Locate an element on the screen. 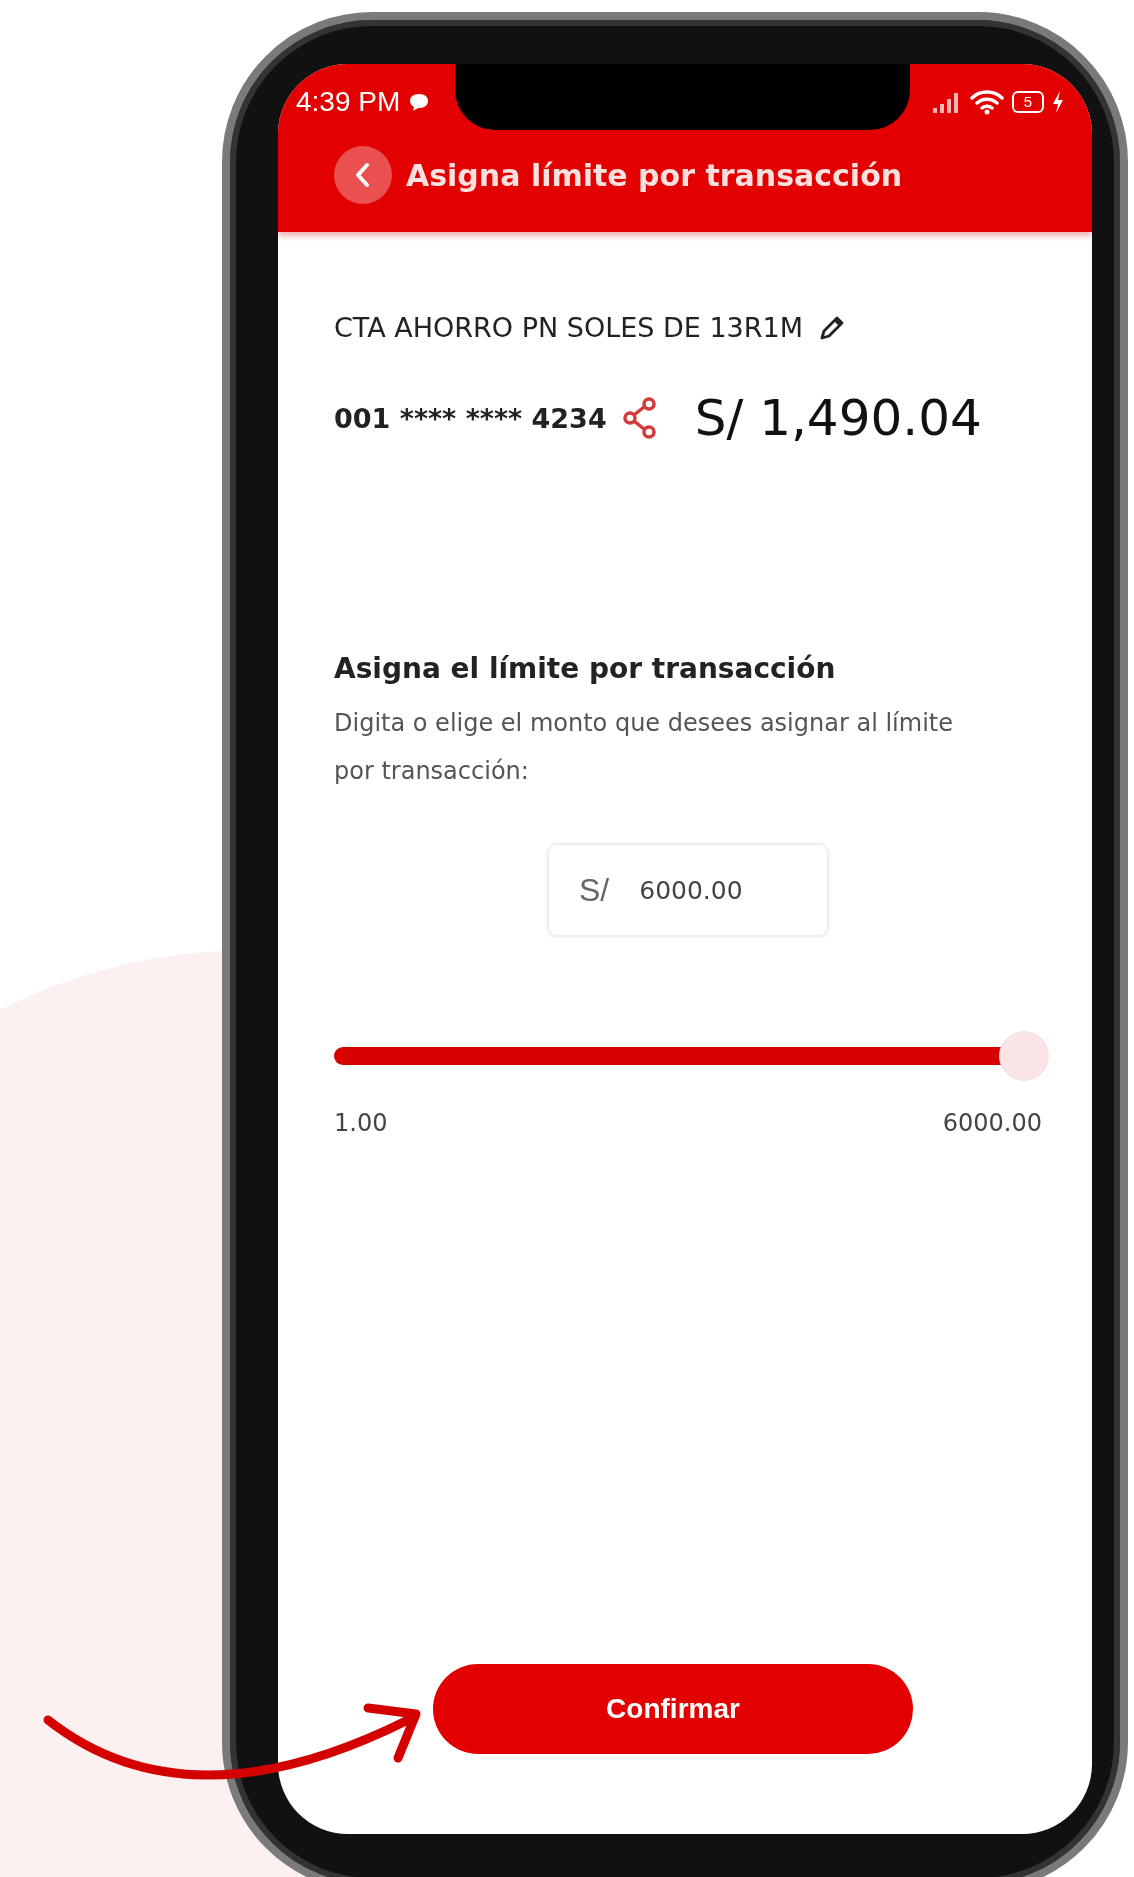 The height and width of the screenshot is (1877, 1134). slider-handle is located at coordinates (1024, 1056).